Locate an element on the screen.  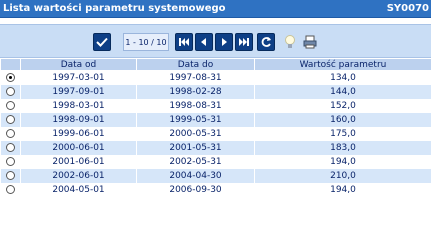
table-row: 1997-09-01 1998-02-28 144,0 is located at coordinates (215, 92).